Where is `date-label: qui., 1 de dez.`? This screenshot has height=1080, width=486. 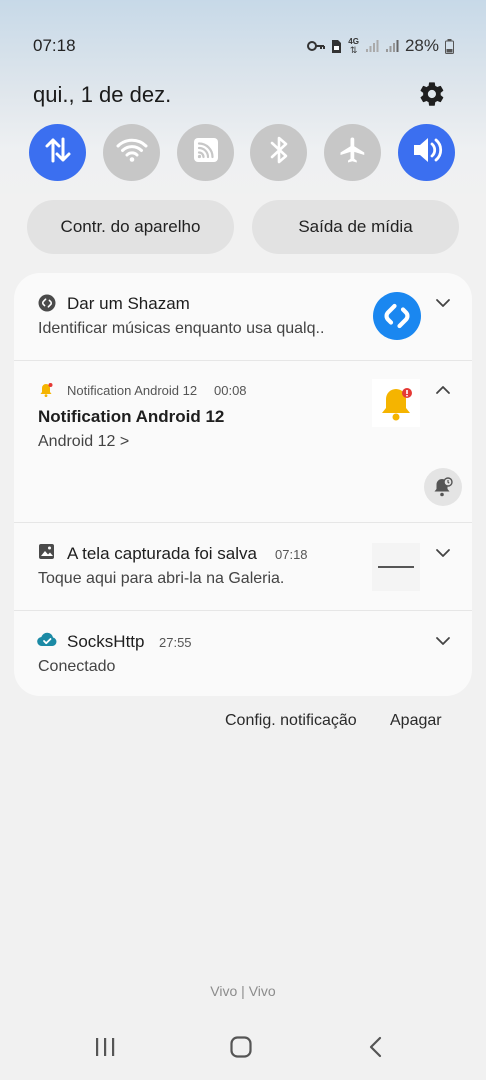
date-label: qui., 1 de dez. is located at coordinates (102, 94).